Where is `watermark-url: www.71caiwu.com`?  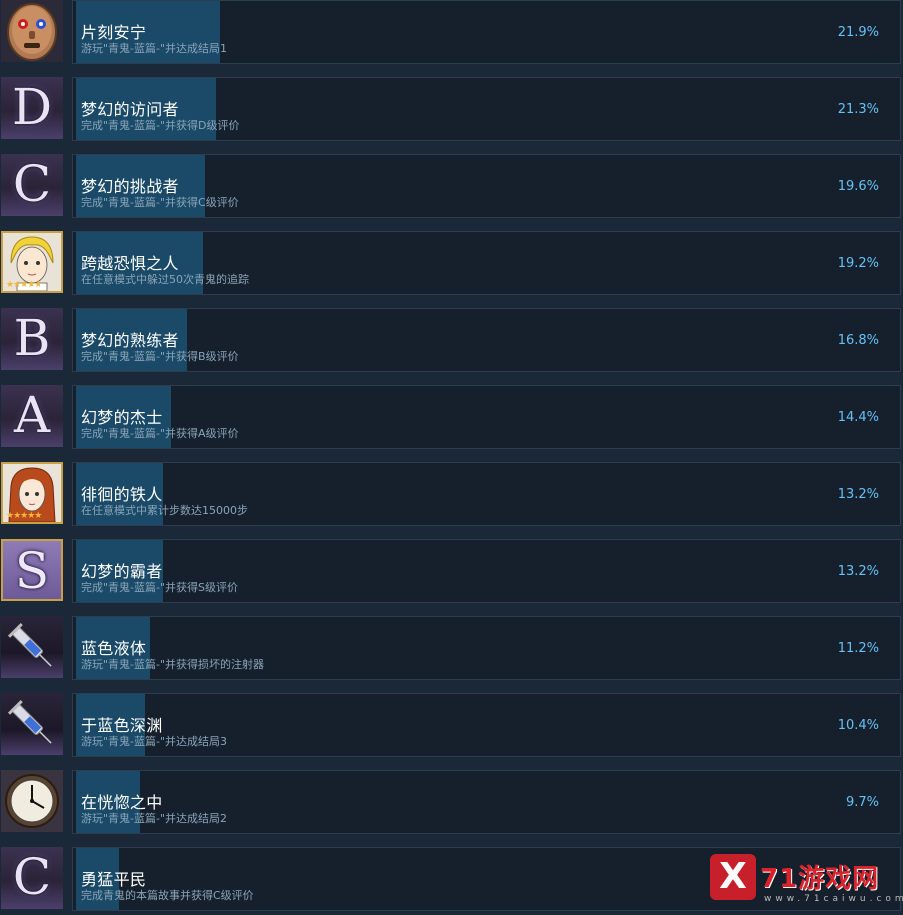
watermark-url: www.71caiwu.com is located at coordinates (833, 899).